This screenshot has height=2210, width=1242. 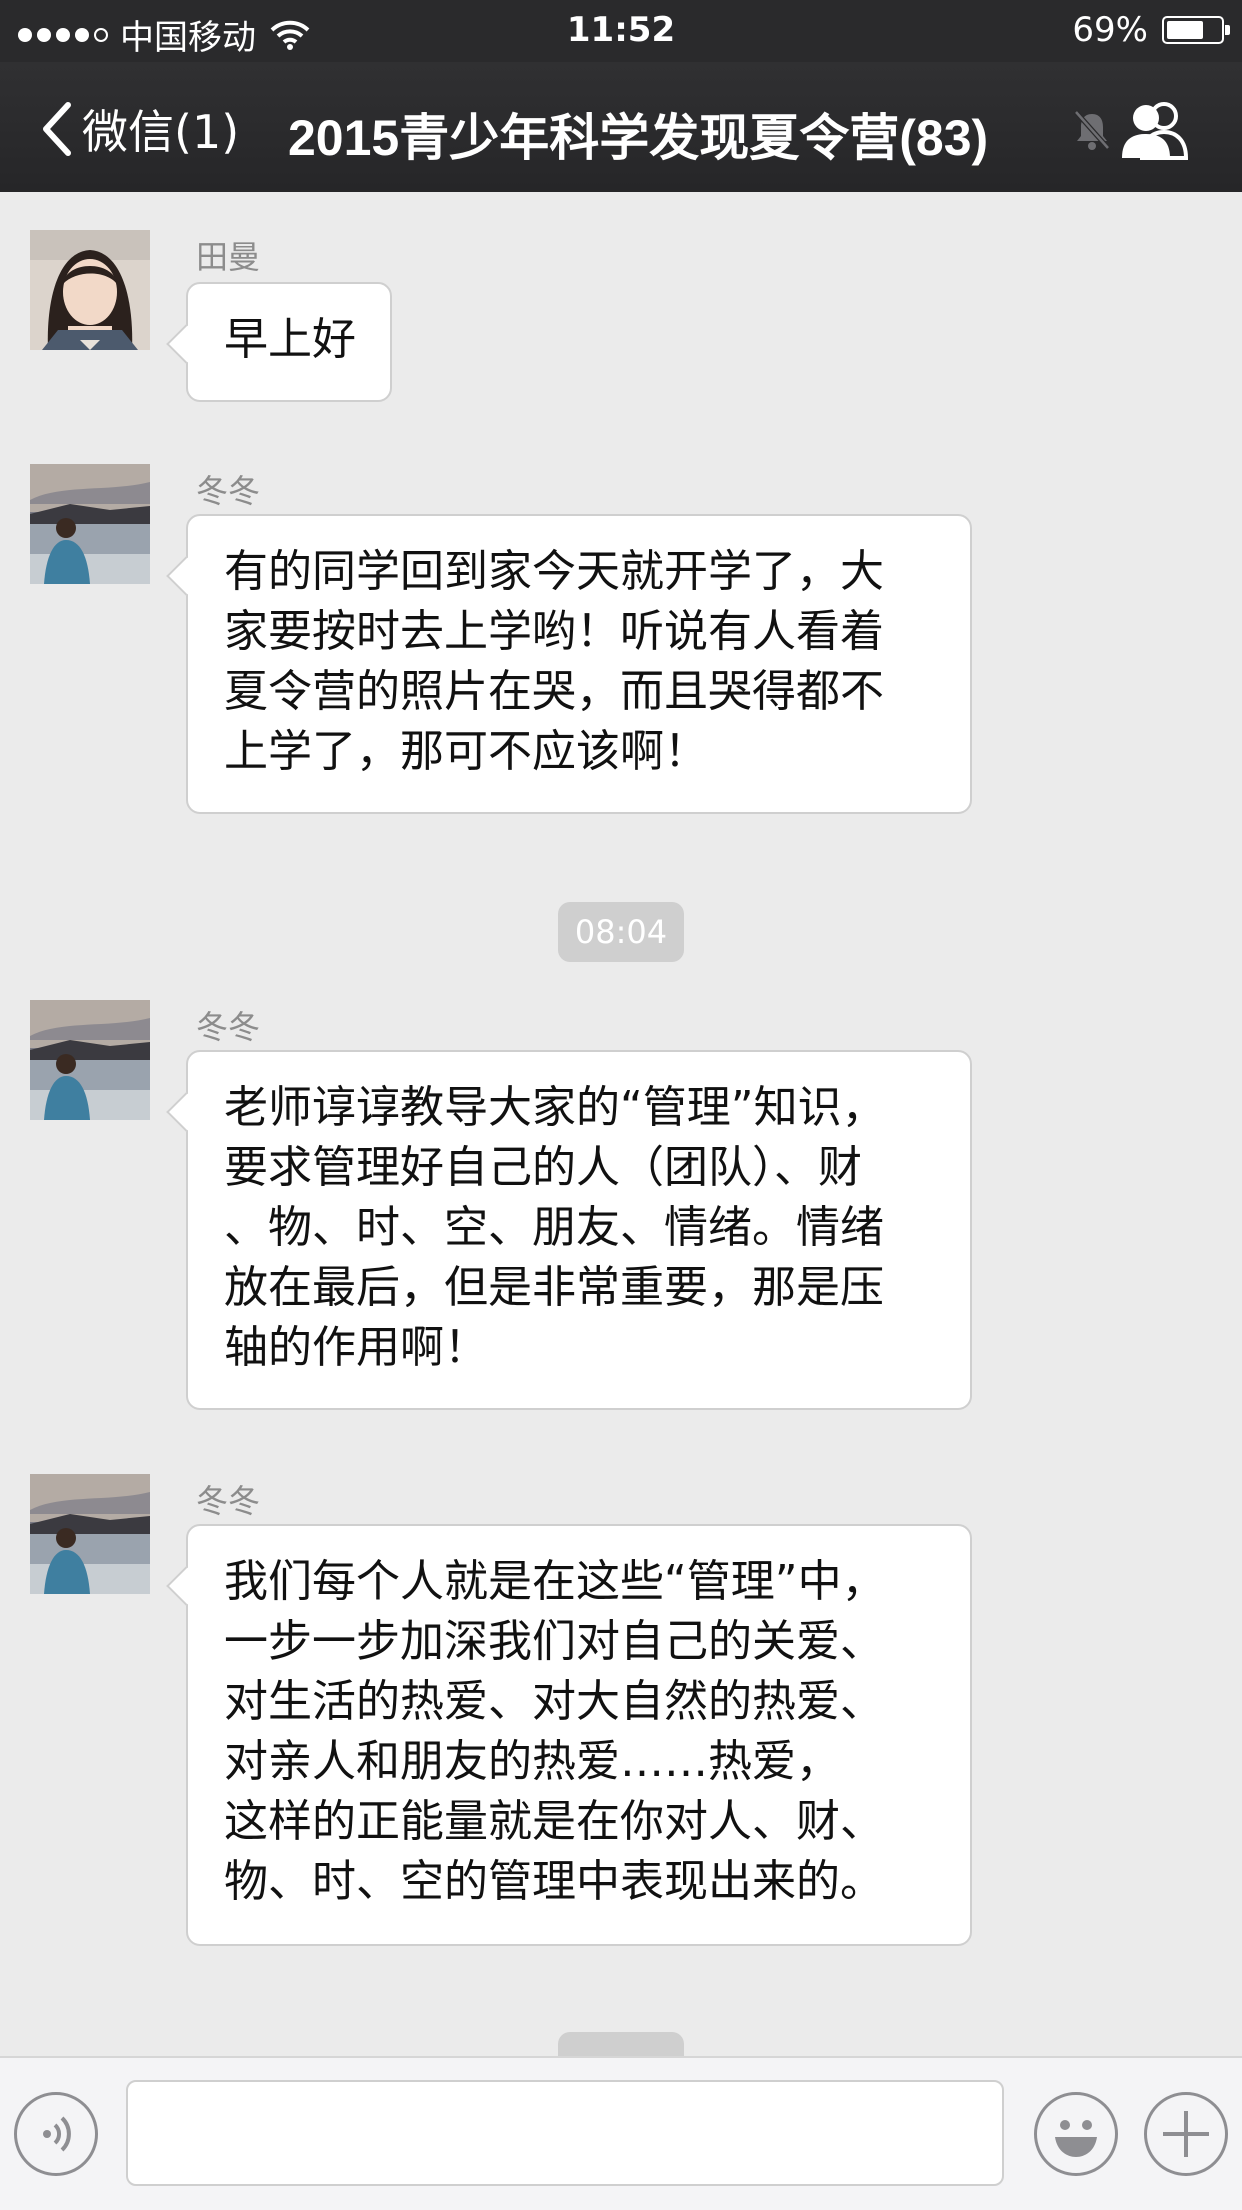 I want to click on chevron-left-icon, so click(x=57, y=129).